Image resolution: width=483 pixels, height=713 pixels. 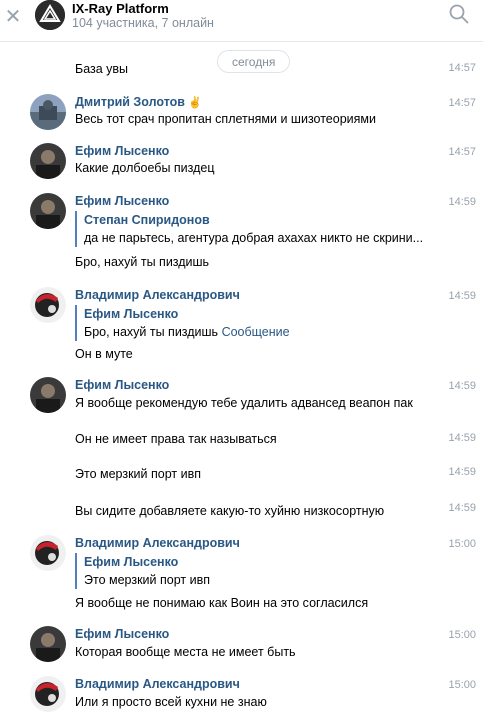 What do you see at coordinates (138, 474) in the screenshot?
I see `message-text: Это мерзкий порт ивп` at bounding box center [138, 474].